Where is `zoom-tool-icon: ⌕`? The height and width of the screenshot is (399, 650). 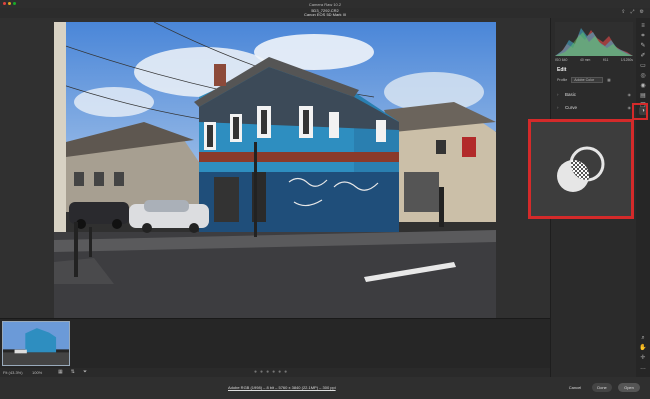
zoom-tool-icon: ⌕ is located at coordinates (643, 338).